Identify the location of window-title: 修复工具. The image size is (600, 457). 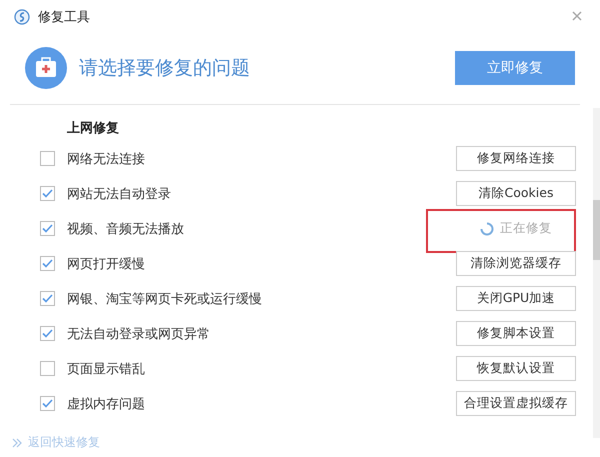
(64, 17).